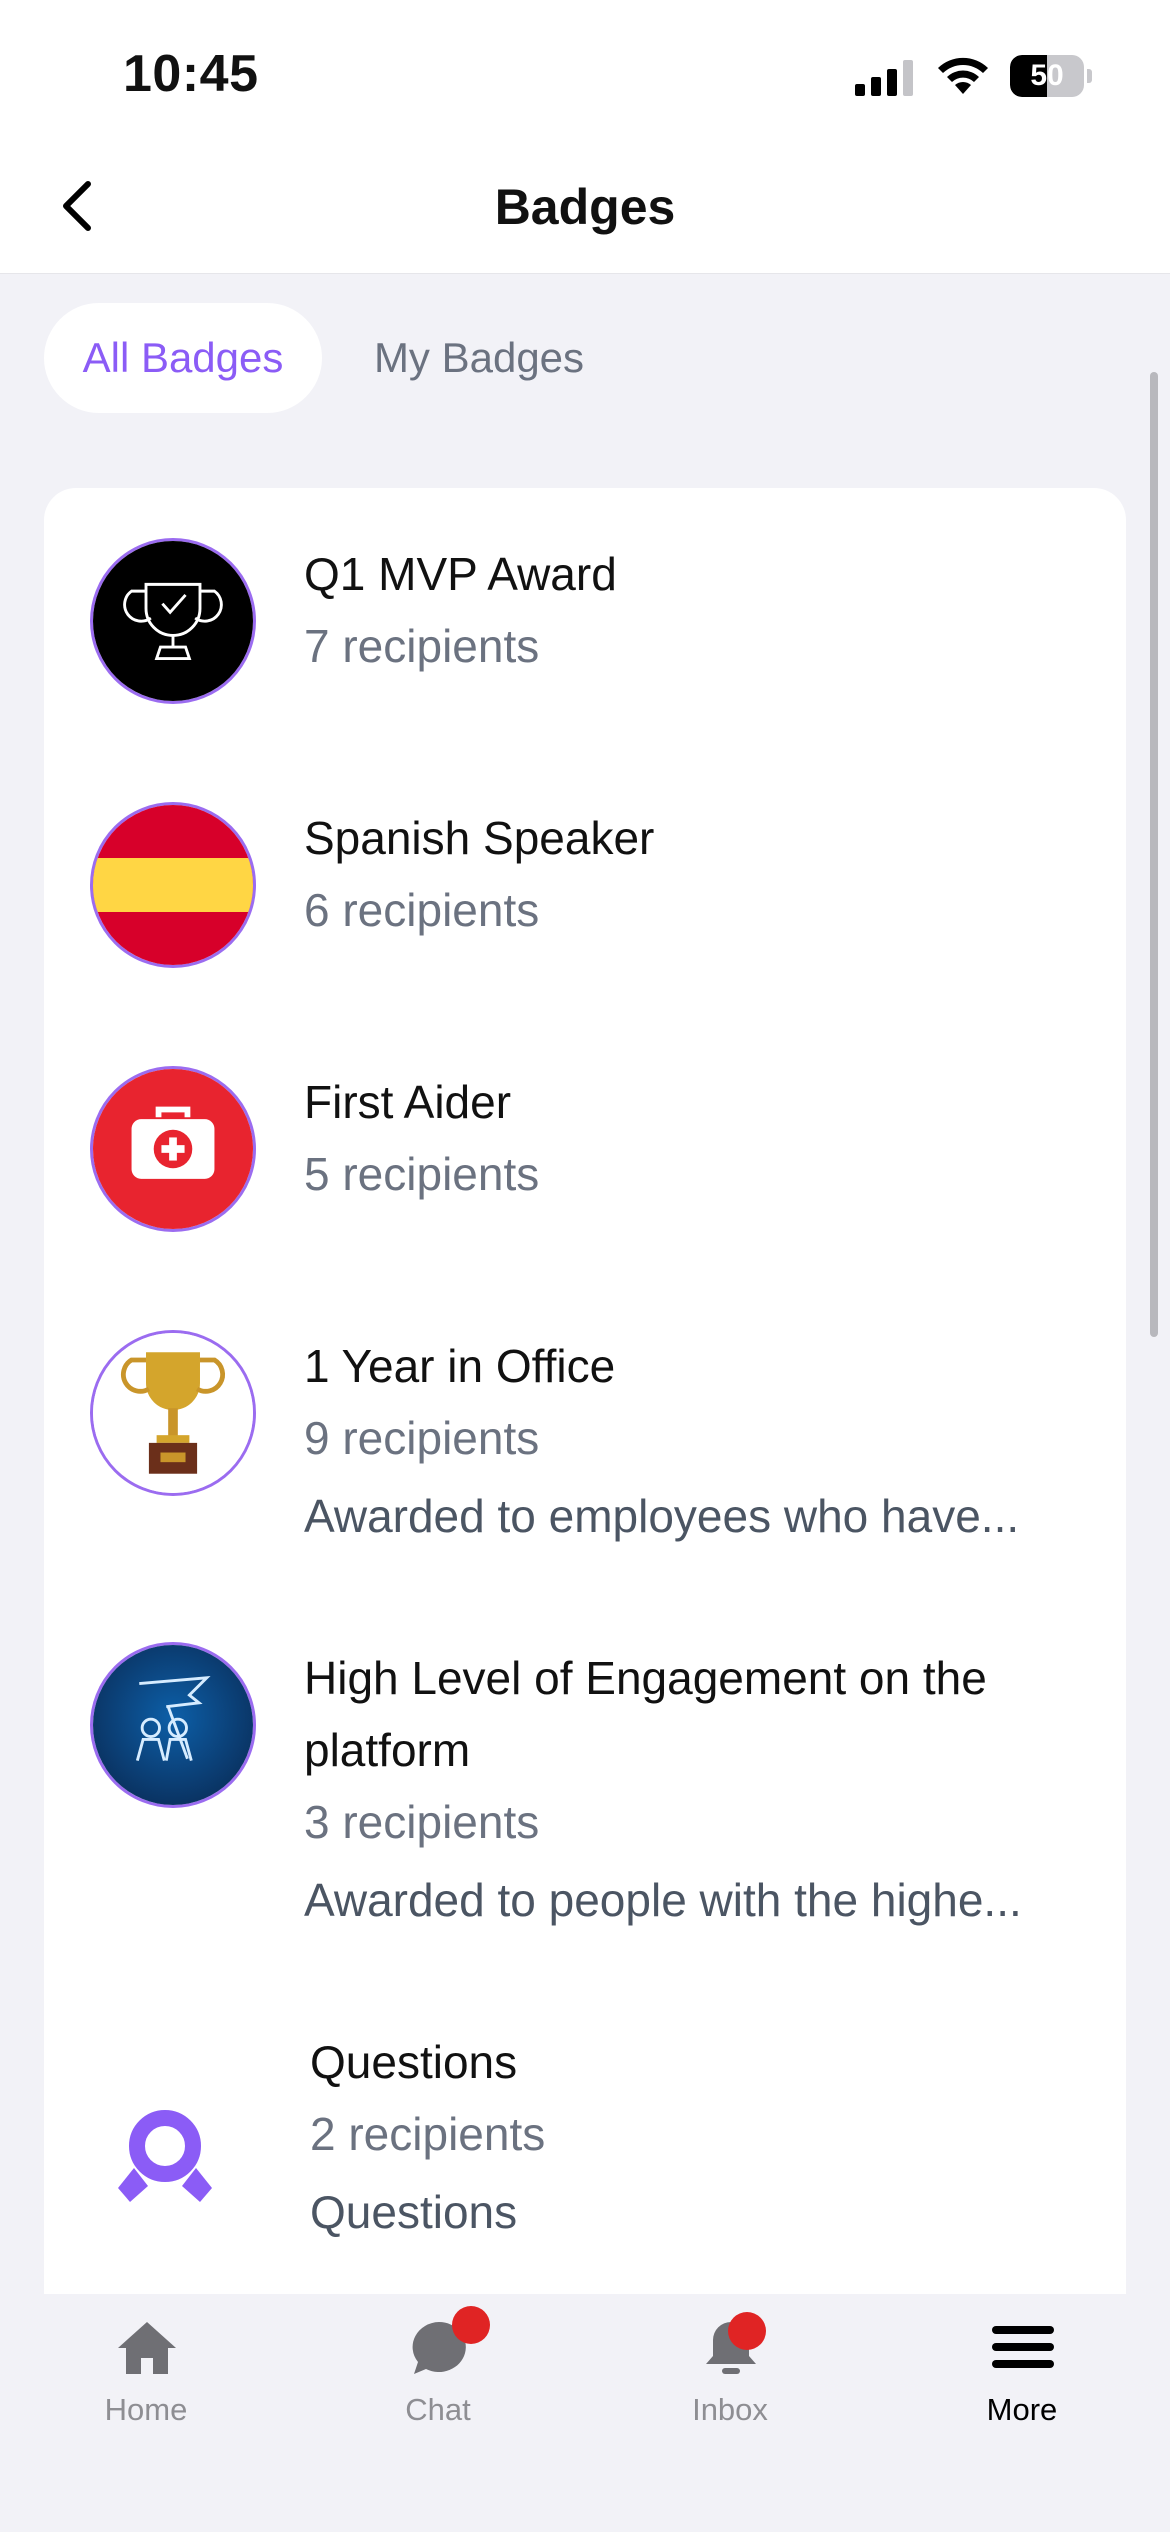 The image size is (1170, 2532). I want to click on spain-flag-icon, so click(173, 885).